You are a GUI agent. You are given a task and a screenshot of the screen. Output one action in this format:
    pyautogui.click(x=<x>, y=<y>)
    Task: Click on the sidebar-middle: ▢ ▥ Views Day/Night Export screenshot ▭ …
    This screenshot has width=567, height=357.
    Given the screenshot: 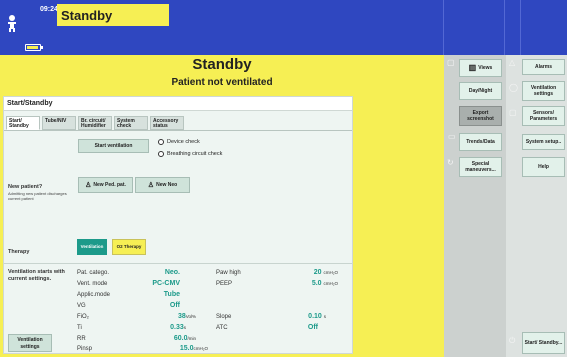 What is the action you would take?
    pyautogui.click(x=475, y=206)
    